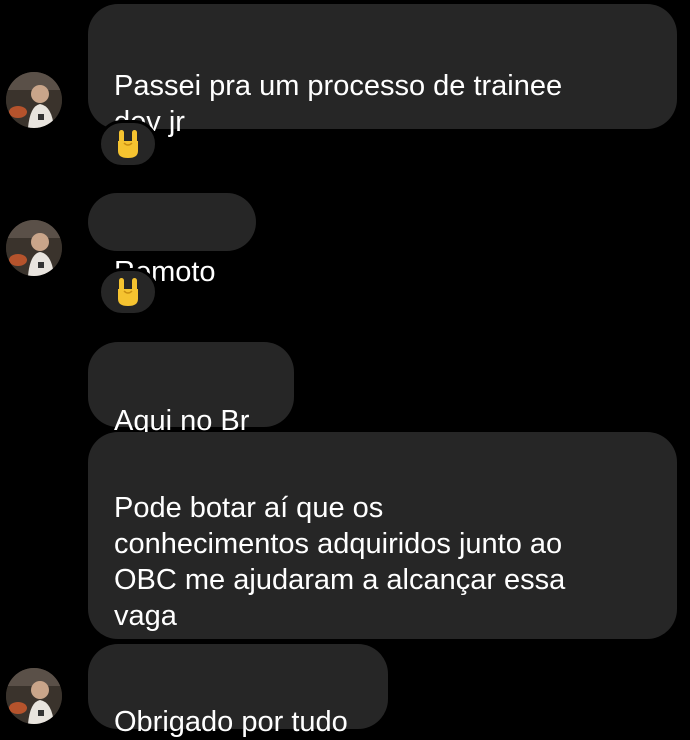  Describe the element at coordinates (191, 389) in the screenshot. I see `message-bubble: Aqui no Br` at that location.